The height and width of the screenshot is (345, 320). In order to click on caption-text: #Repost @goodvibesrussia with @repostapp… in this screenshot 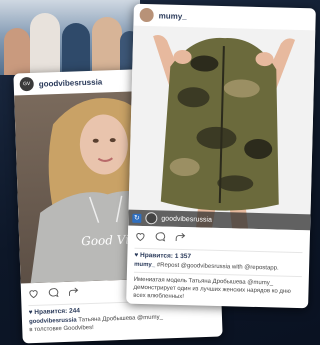, I will do `click(217, 267)`.